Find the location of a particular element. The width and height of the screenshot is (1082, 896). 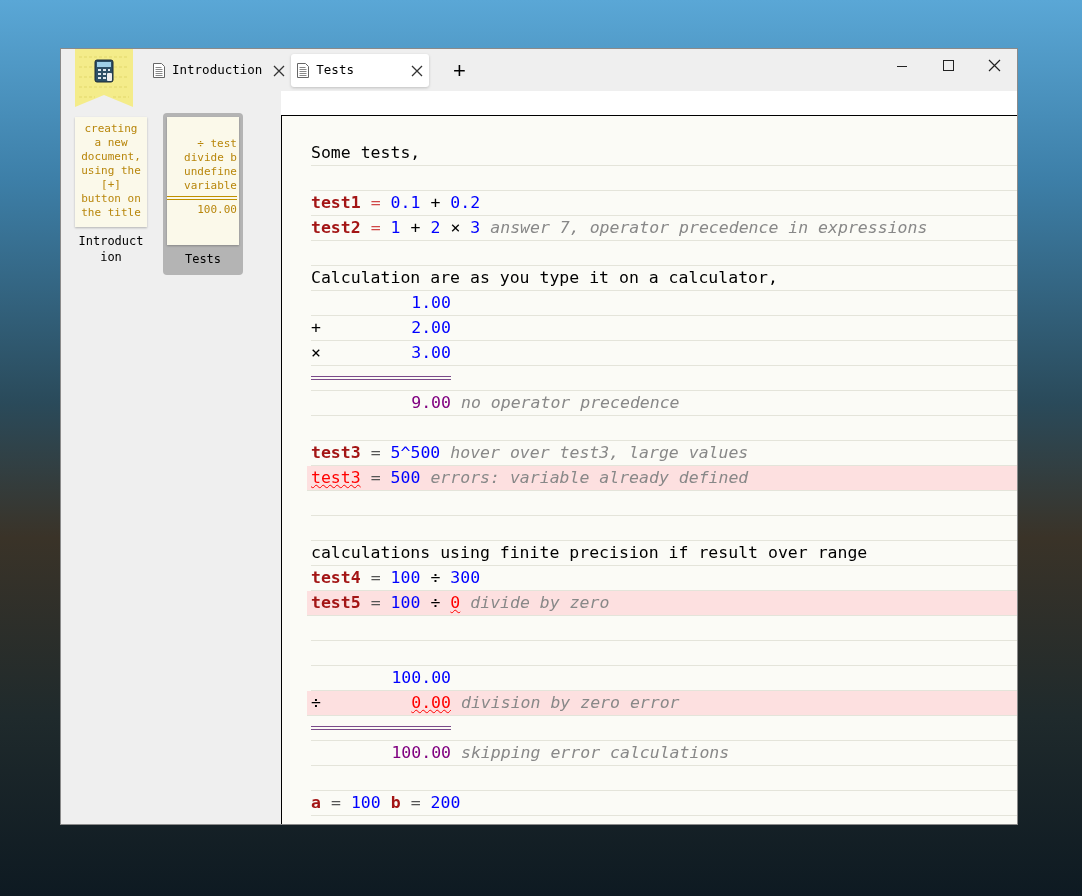

result-value: 100.00 is located at coordinates (421, 752).